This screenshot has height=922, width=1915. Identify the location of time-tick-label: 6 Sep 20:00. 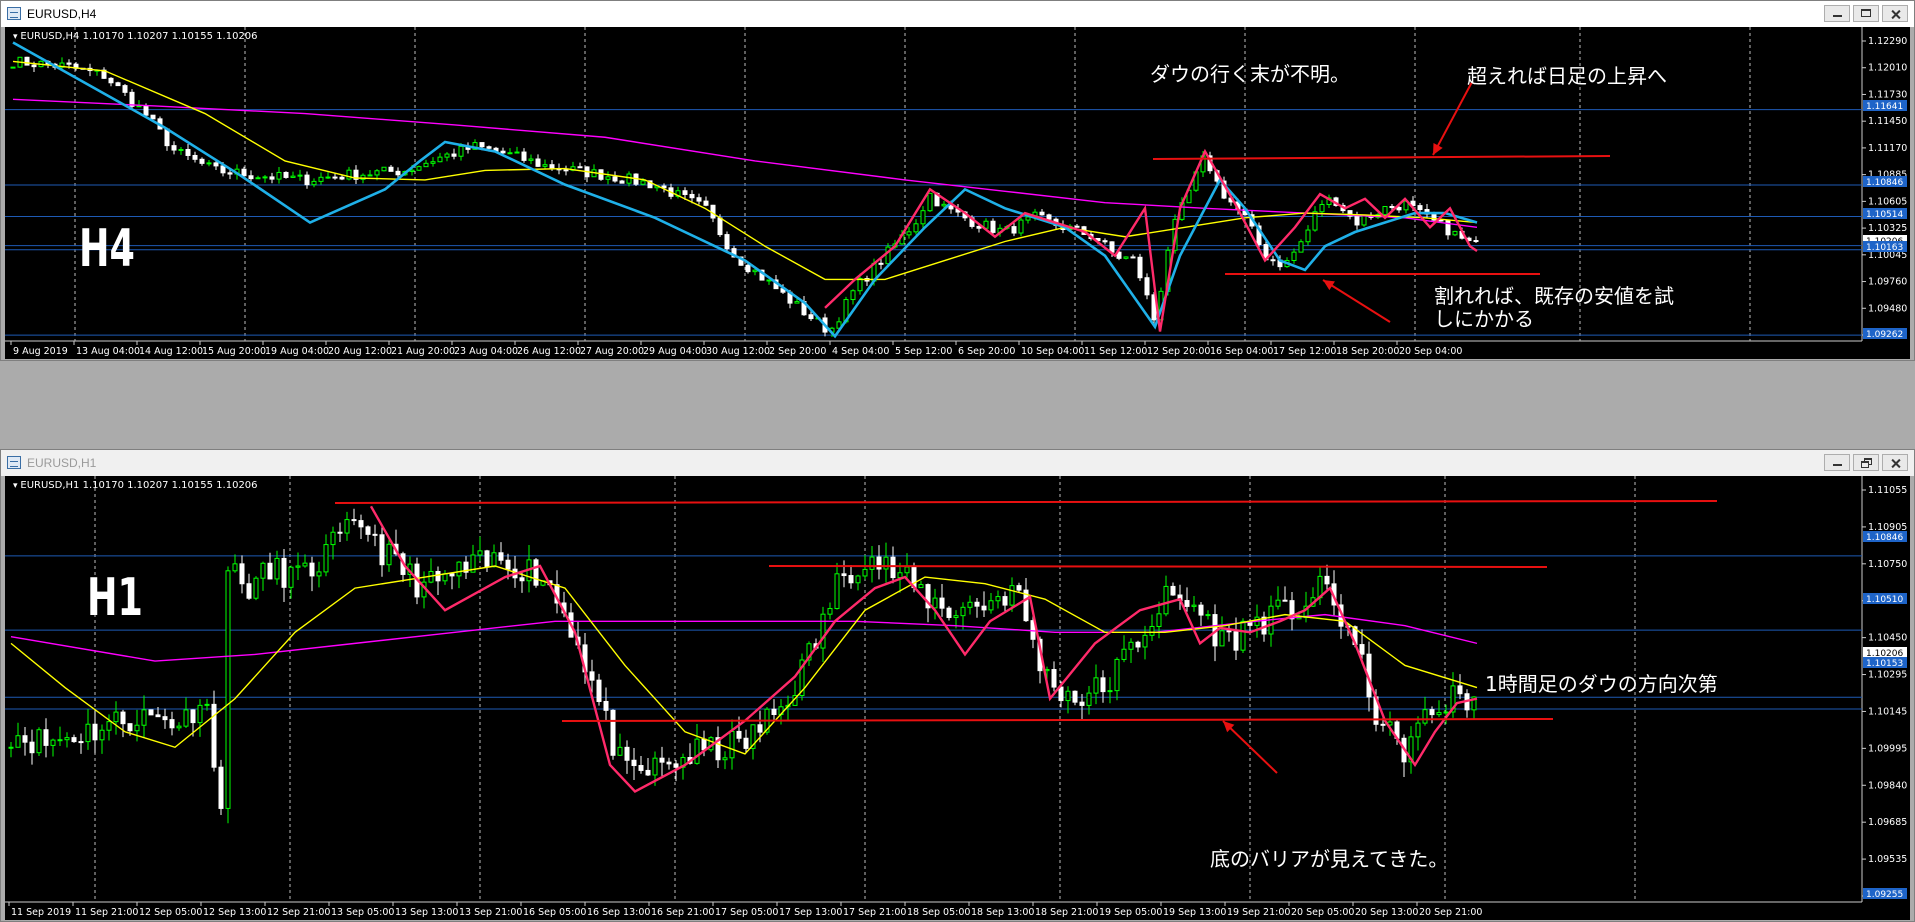
(986, 351).